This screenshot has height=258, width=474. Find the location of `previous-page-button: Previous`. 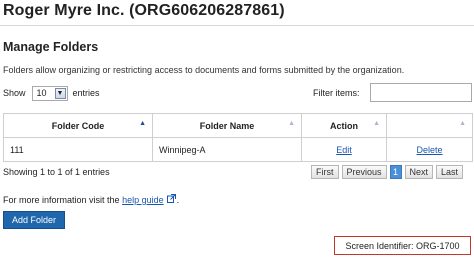

previous-page-button: Previous is located at coordinates (364, 172).